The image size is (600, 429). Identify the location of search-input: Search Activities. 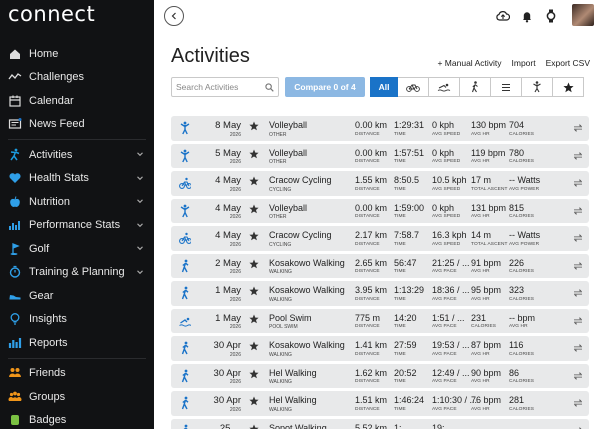
(225, 87).